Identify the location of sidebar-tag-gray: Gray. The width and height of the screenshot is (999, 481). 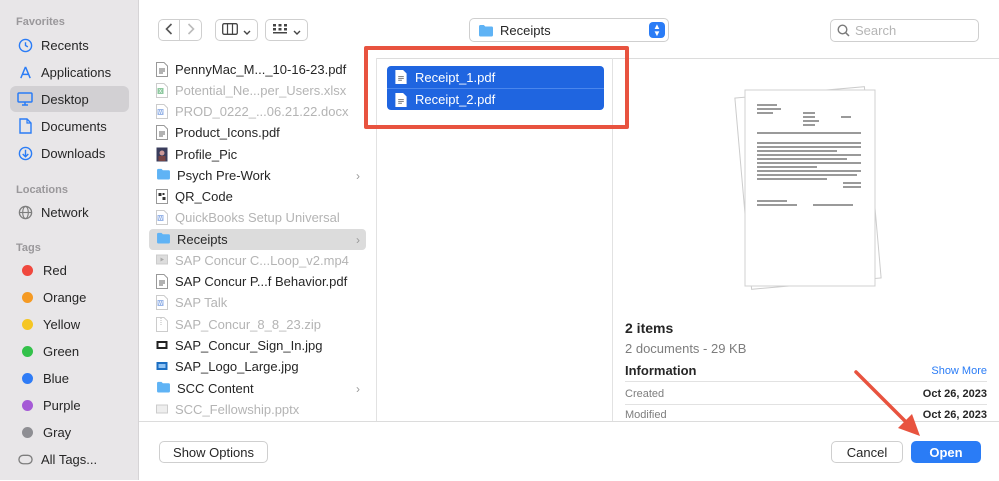
(69, 432).